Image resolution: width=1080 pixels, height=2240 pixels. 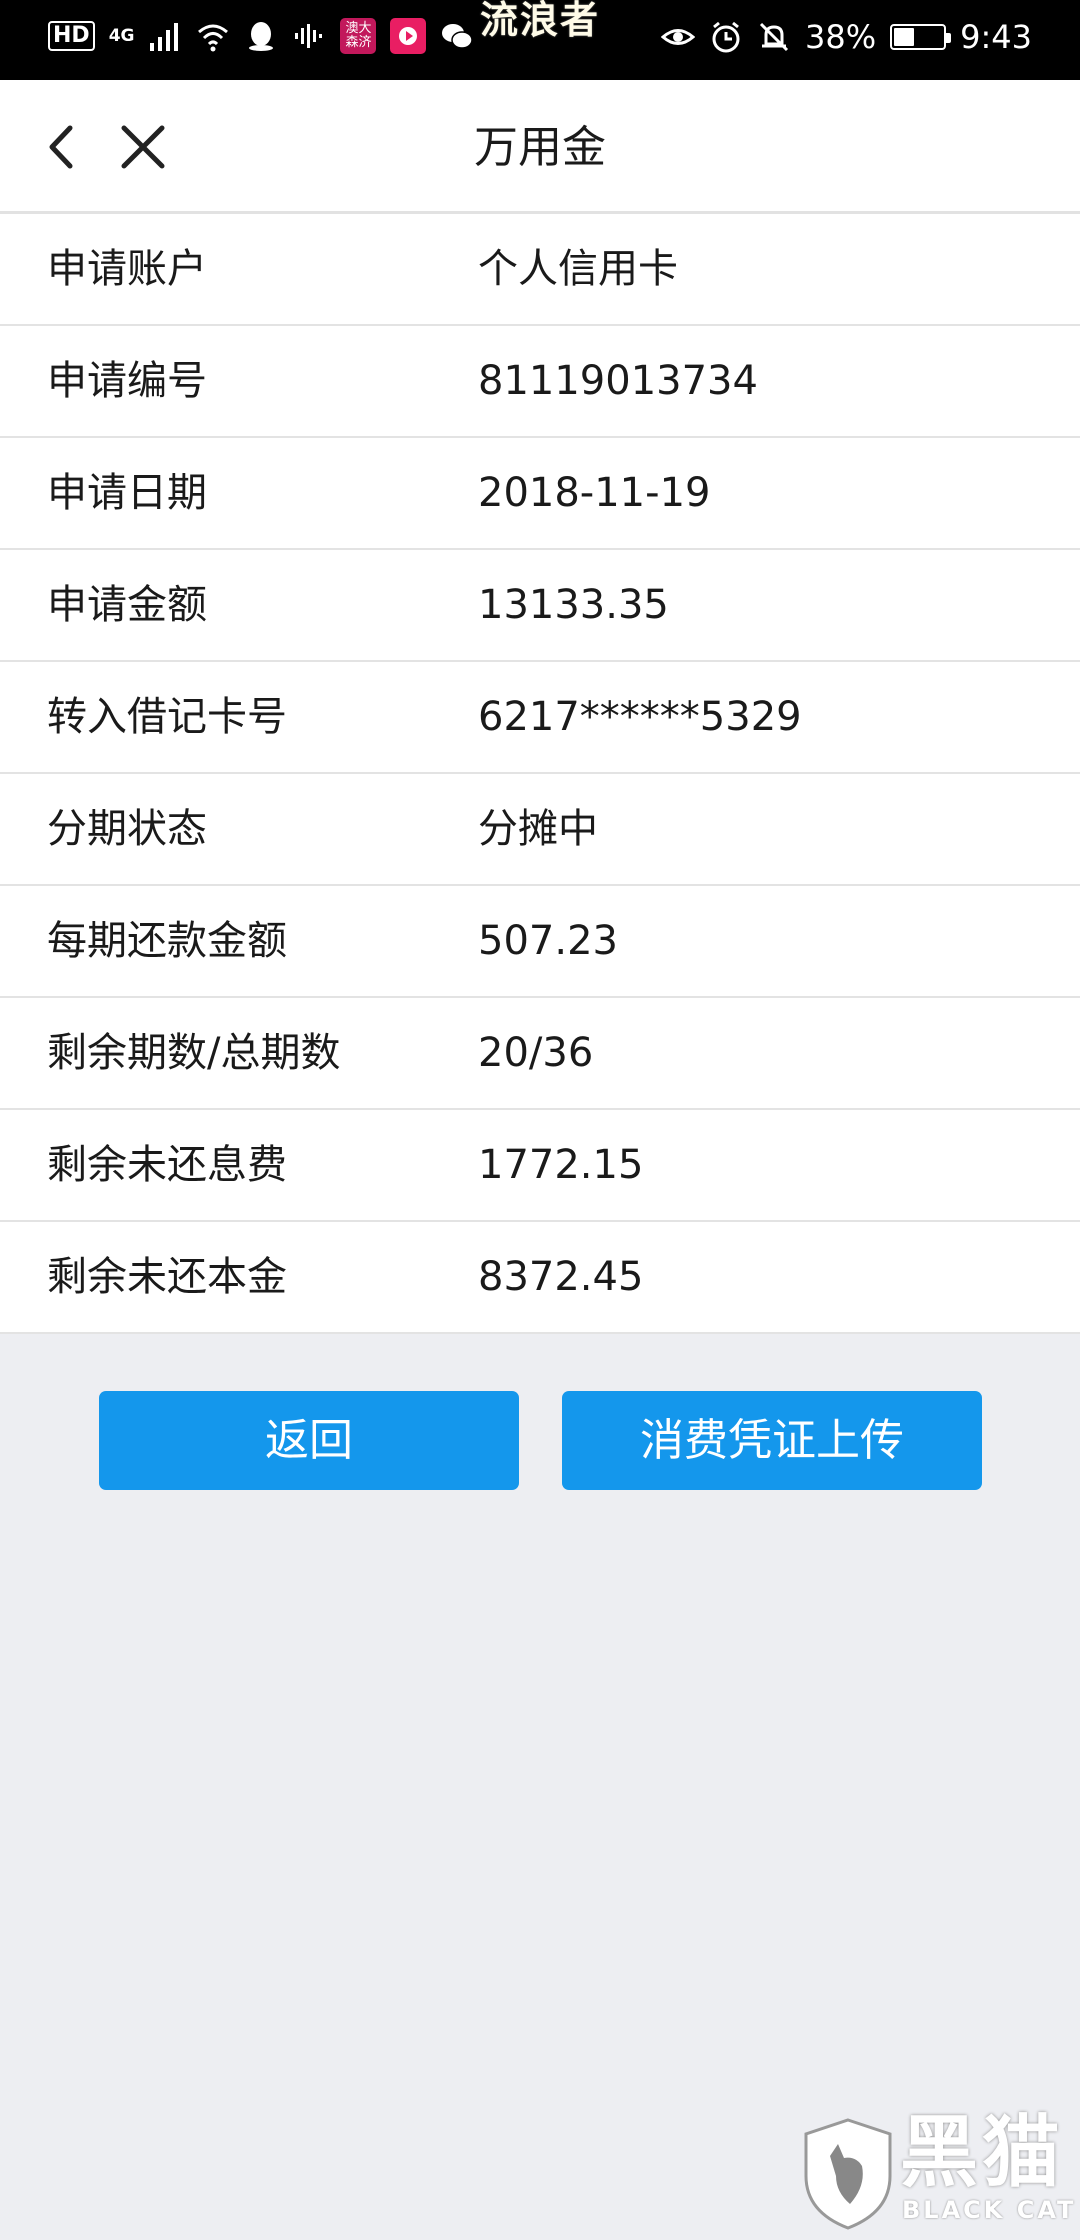 What do you see at coordinates (772, 1440) in the screenshot?
I see `upload-voucher-button: 消费凭证上传` at bounding box center [772, 1440].